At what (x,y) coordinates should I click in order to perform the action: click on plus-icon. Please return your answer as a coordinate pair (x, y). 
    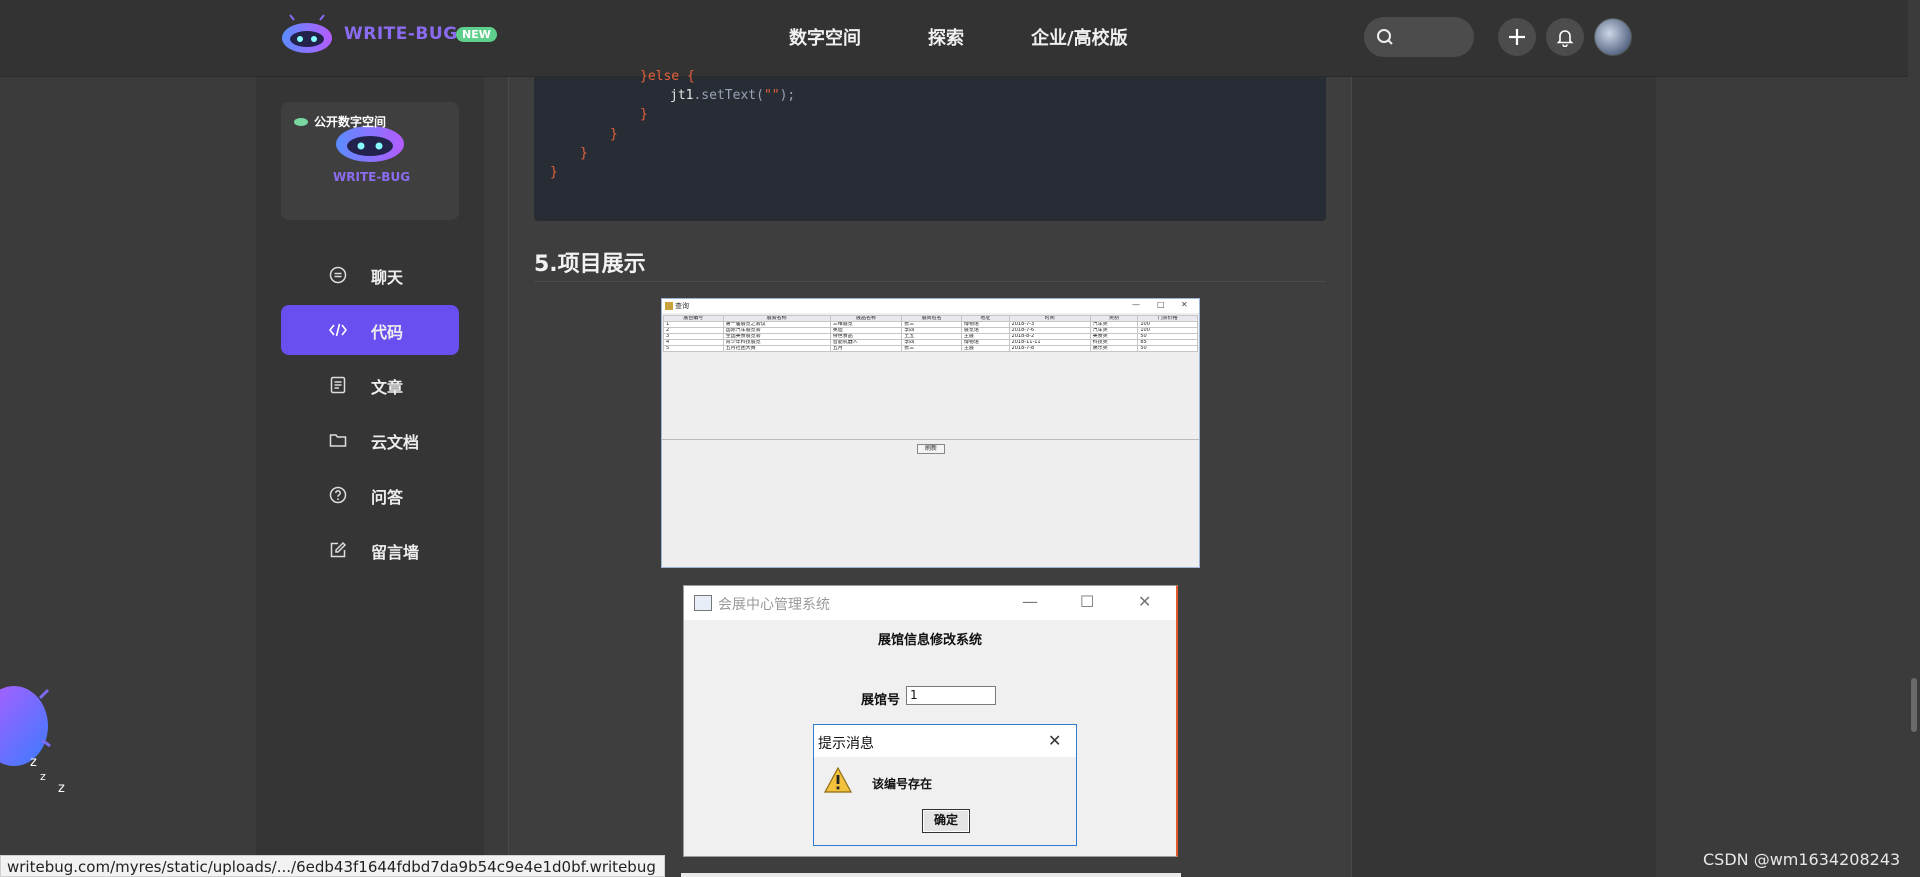
    Looking at the image, I should click on (1517, 37).